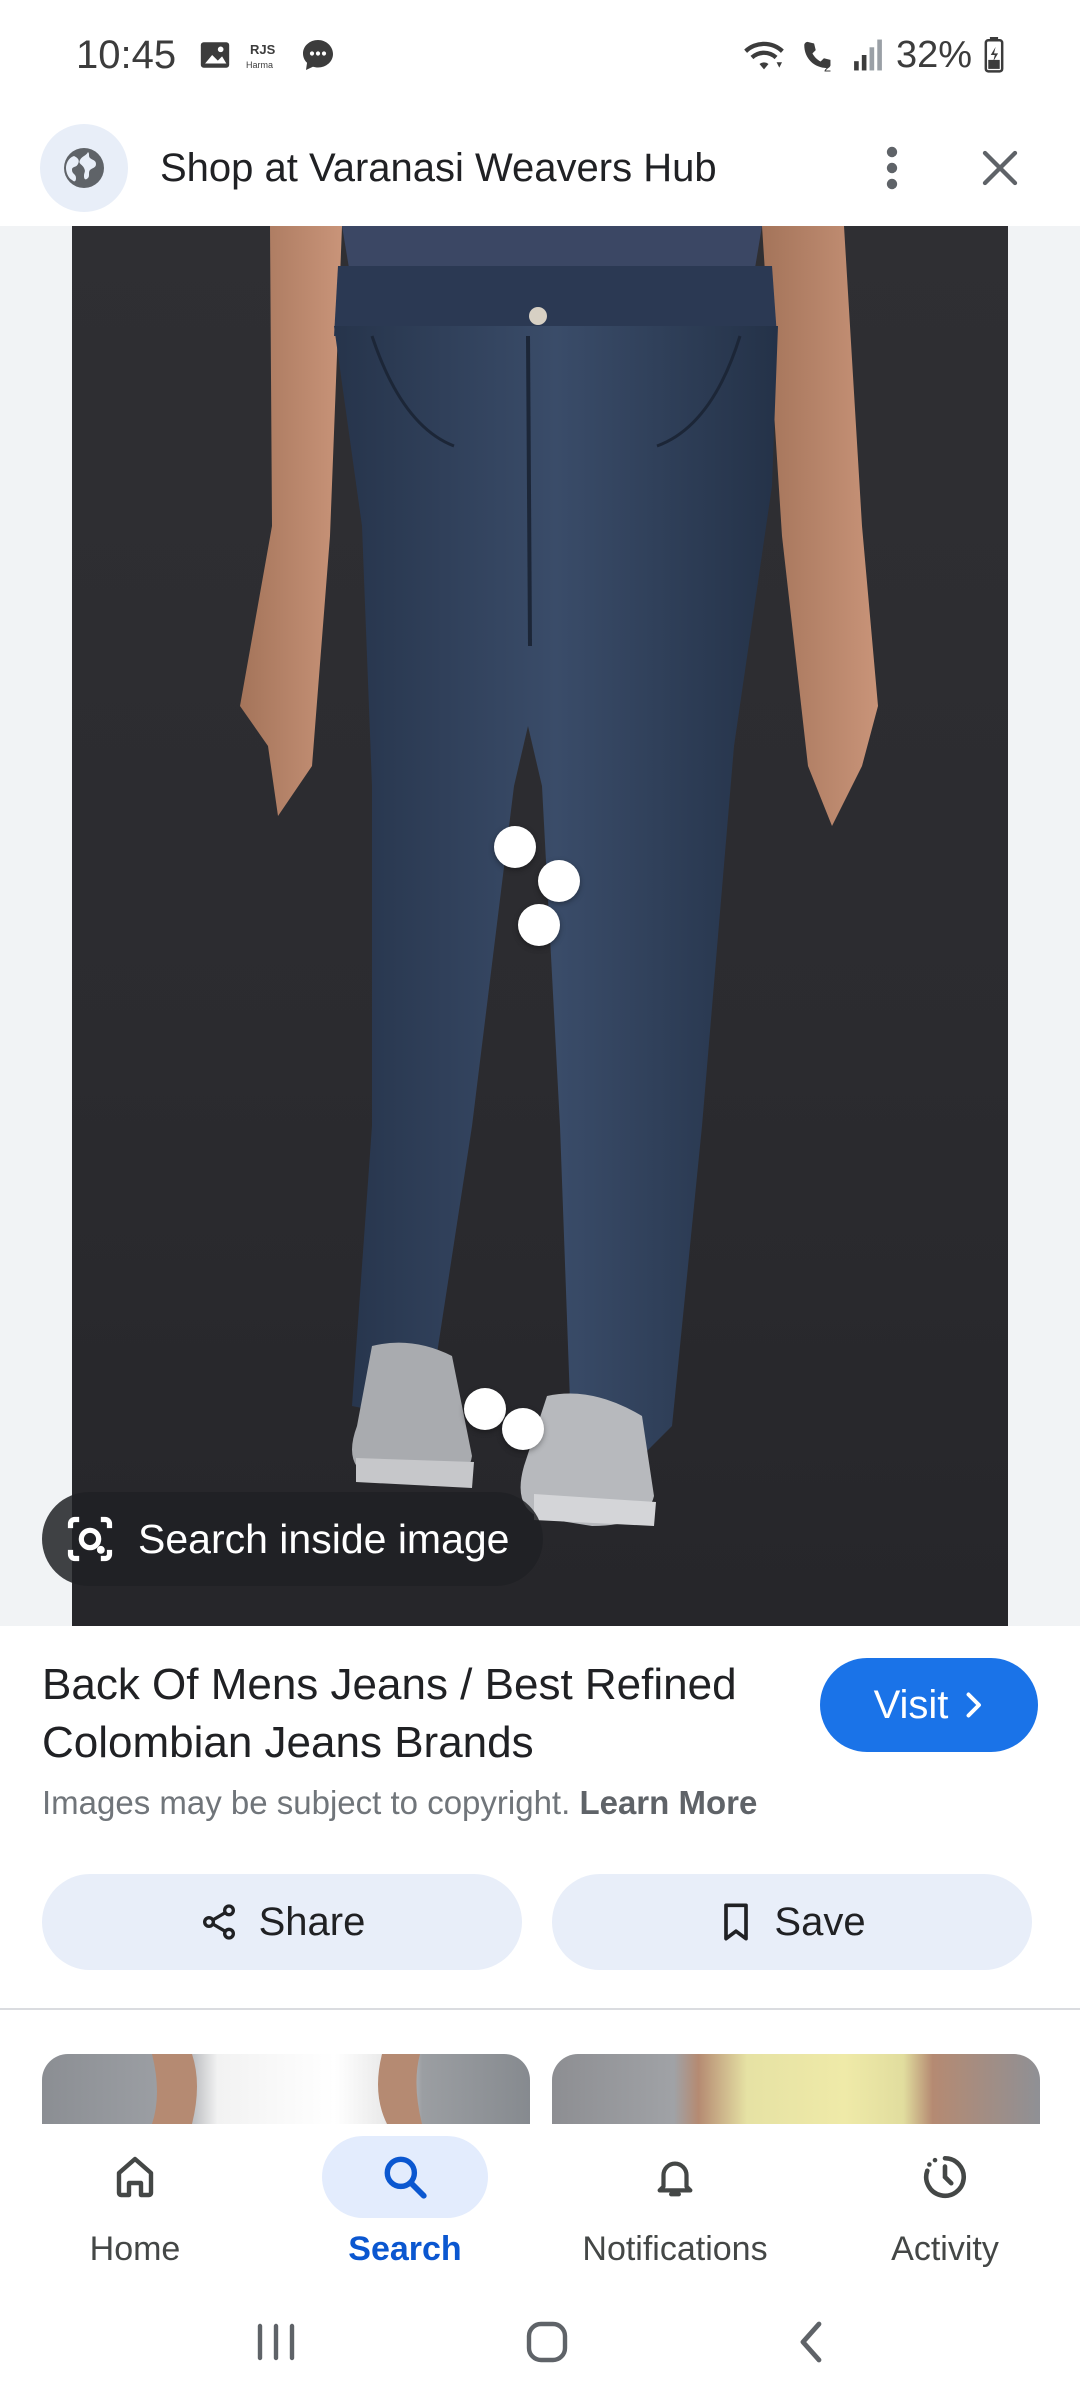 The height and width of the screenshot is (2400, 1080). Describe the element at coordinates (90, 1539) in the screenshot. I see `lens-camera-icon` at that location.